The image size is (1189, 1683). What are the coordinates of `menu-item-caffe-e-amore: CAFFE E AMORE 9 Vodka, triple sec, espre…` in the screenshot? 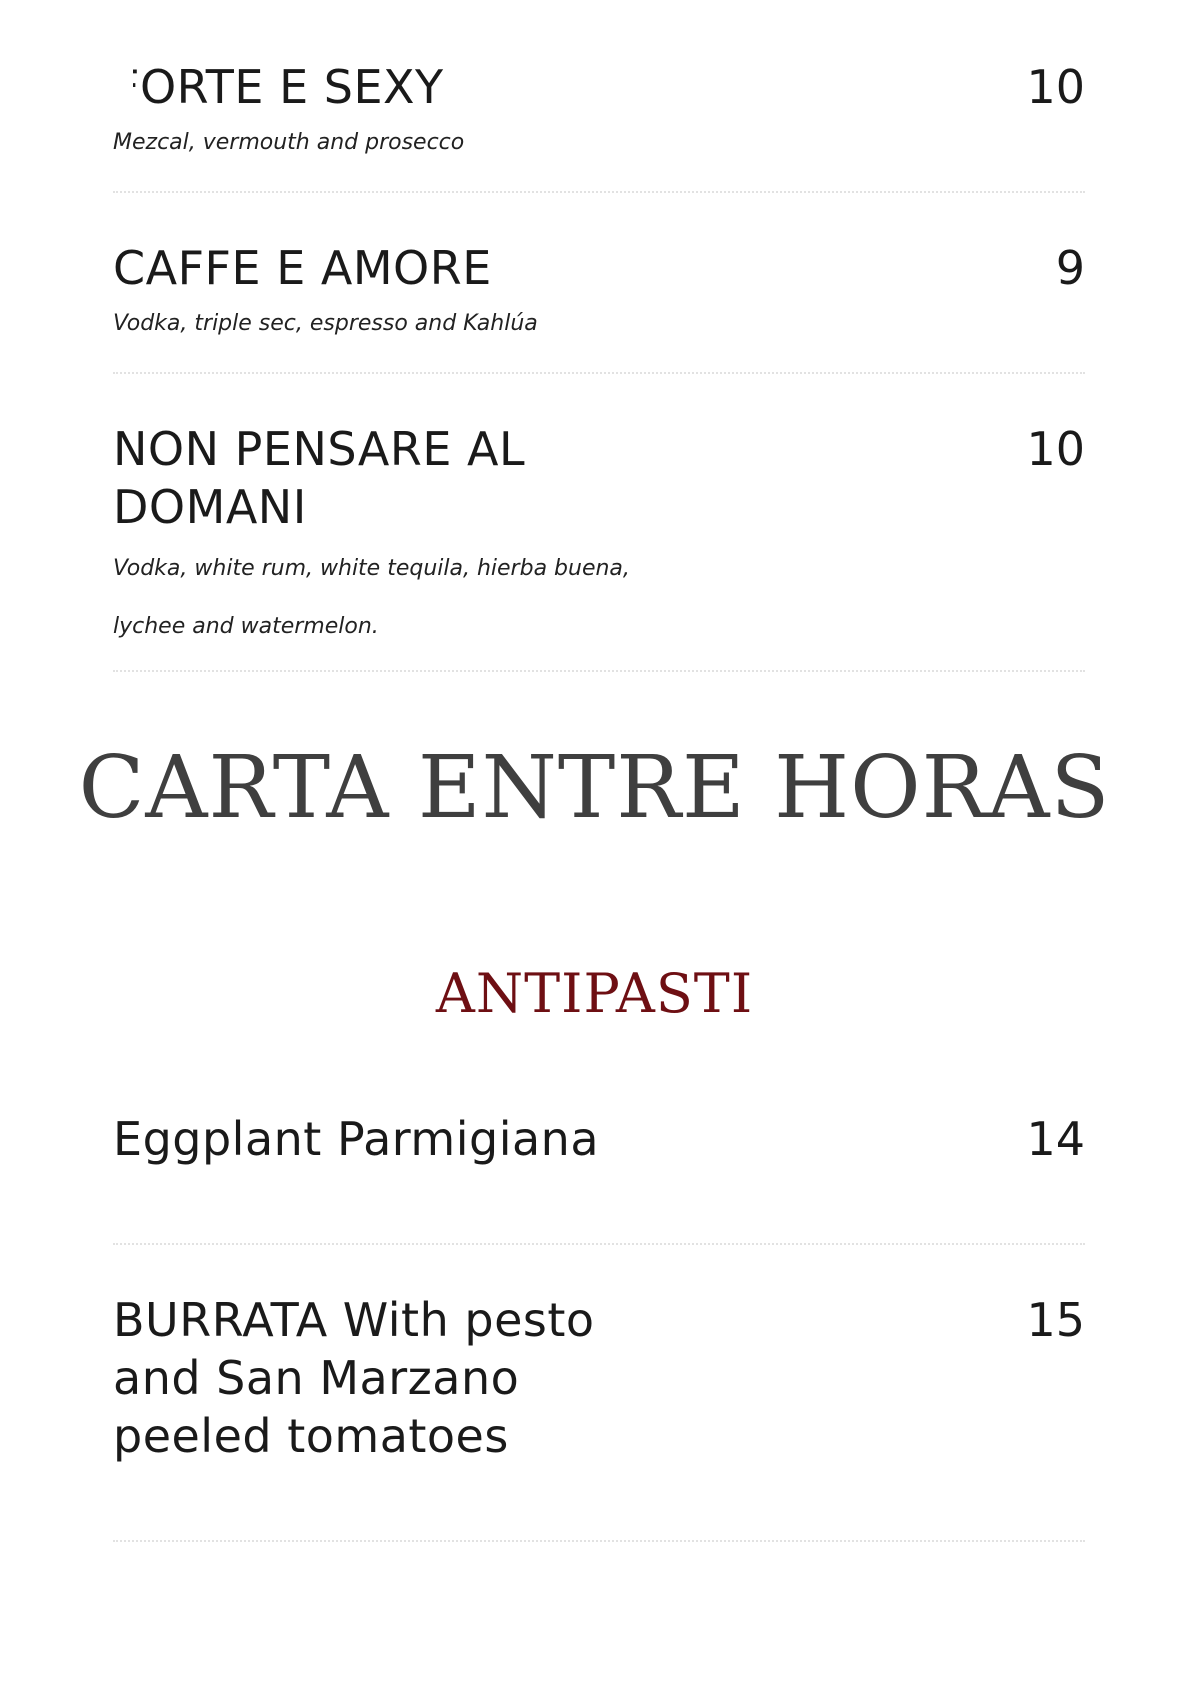 It's located at (599, 296).